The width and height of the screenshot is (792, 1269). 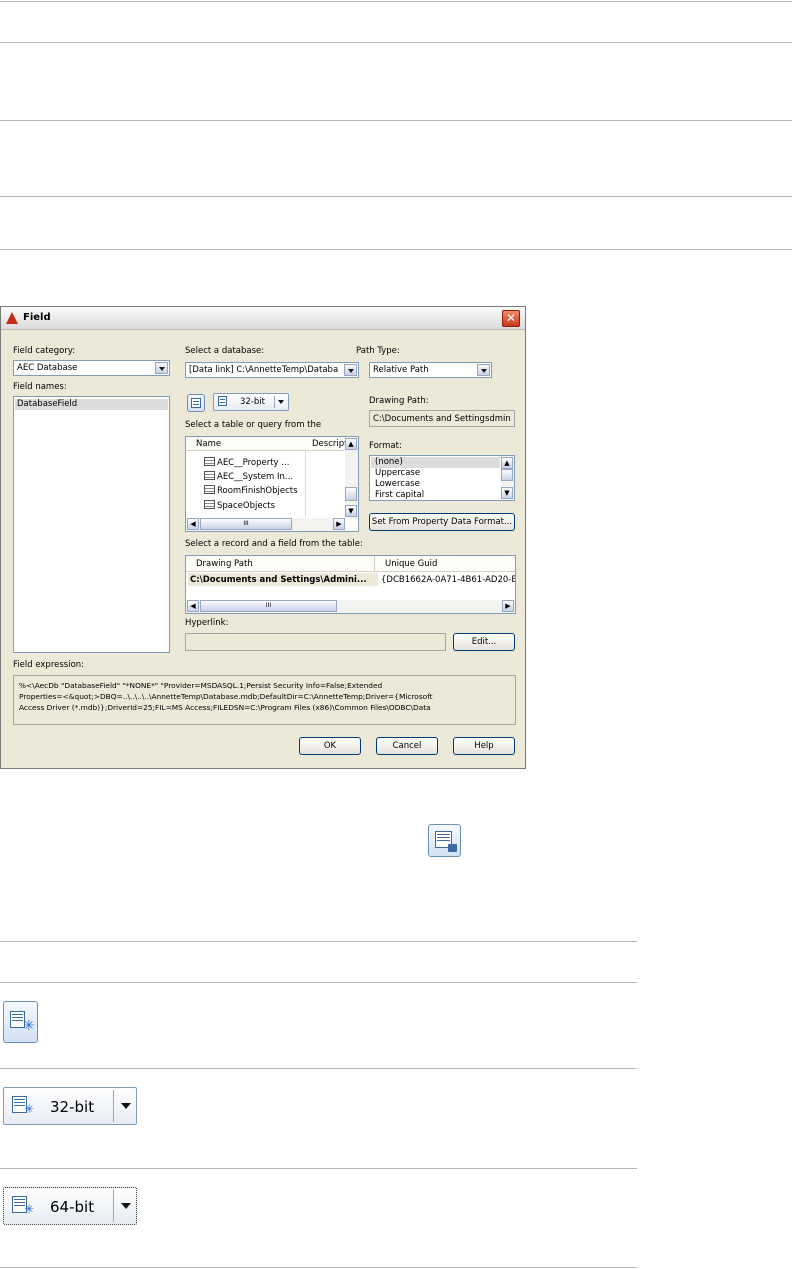 I want to click on record-unique-guid: {DCB1662A-0A71-4B61-AD20-E, so click(x=448, y=580).